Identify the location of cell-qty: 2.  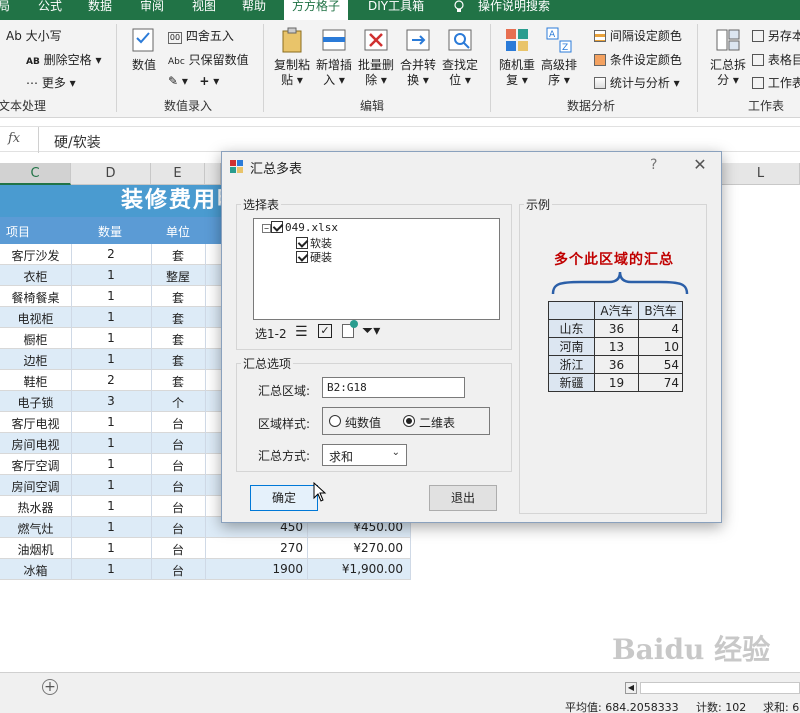
(111, 254).